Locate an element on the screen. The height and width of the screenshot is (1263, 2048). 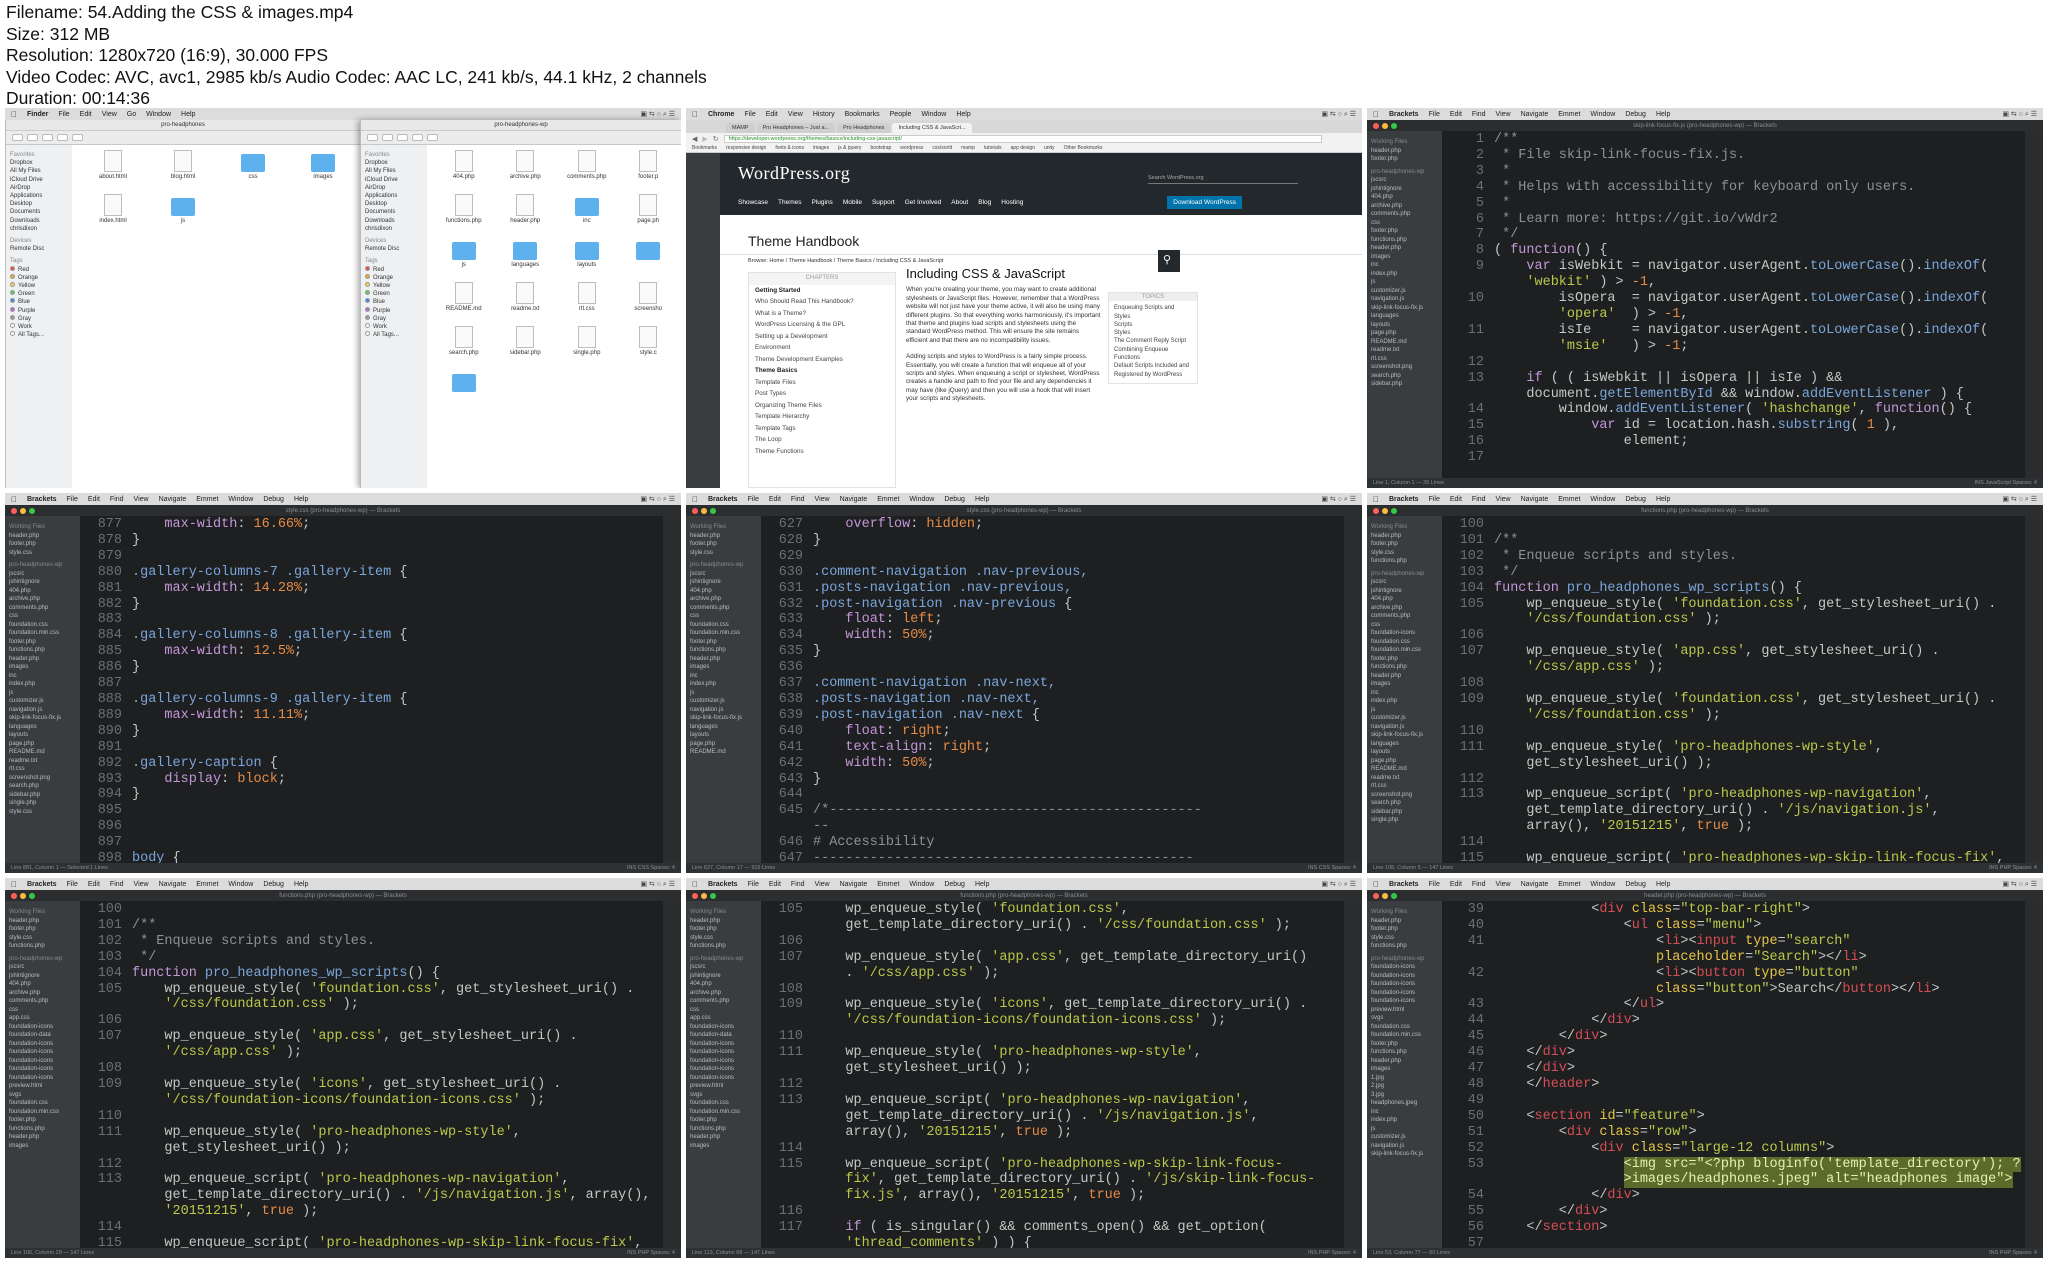
sidebar-file: README.md is located at coordinates (1404, 342).